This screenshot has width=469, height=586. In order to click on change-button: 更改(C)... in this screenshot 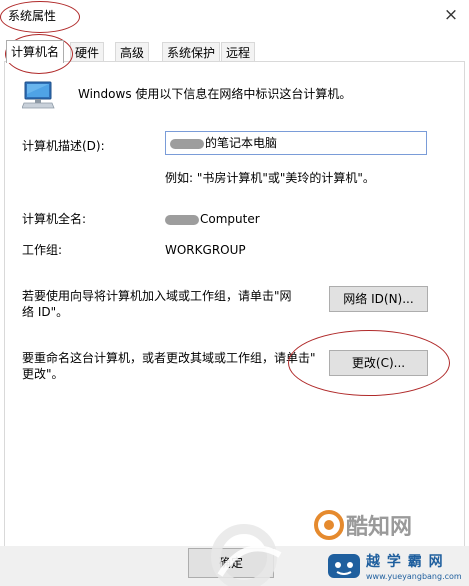, I will do `click(378, 363)`.